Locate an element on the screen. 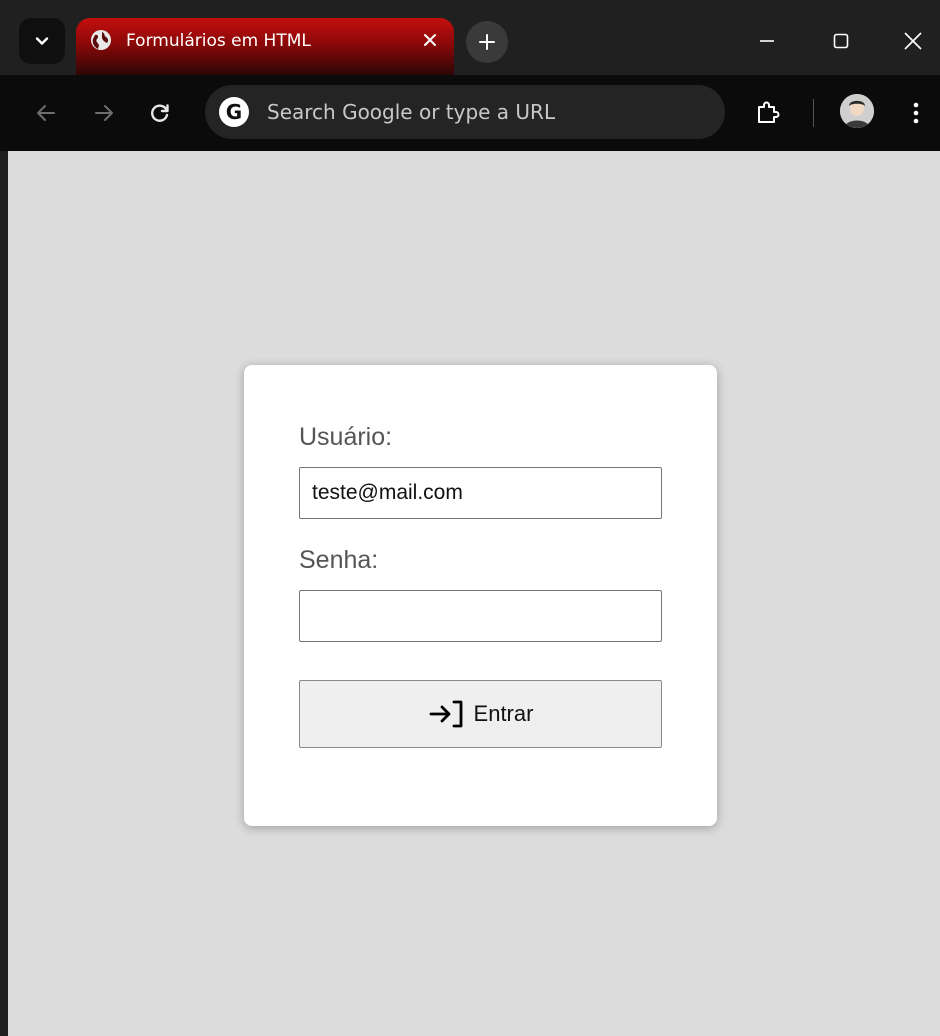 The image size is (940, 1036). globe-icon is located at coordinates (101, 40).